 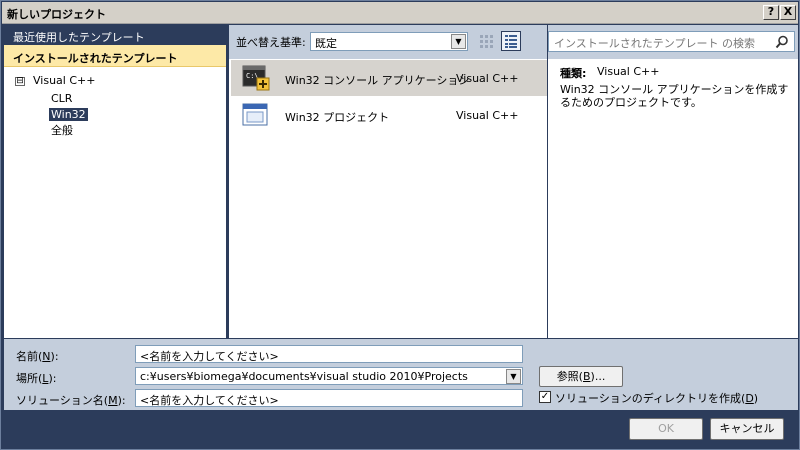 I want to click on template-name: Win32 プロジェクト, so click(x=337, y=117).